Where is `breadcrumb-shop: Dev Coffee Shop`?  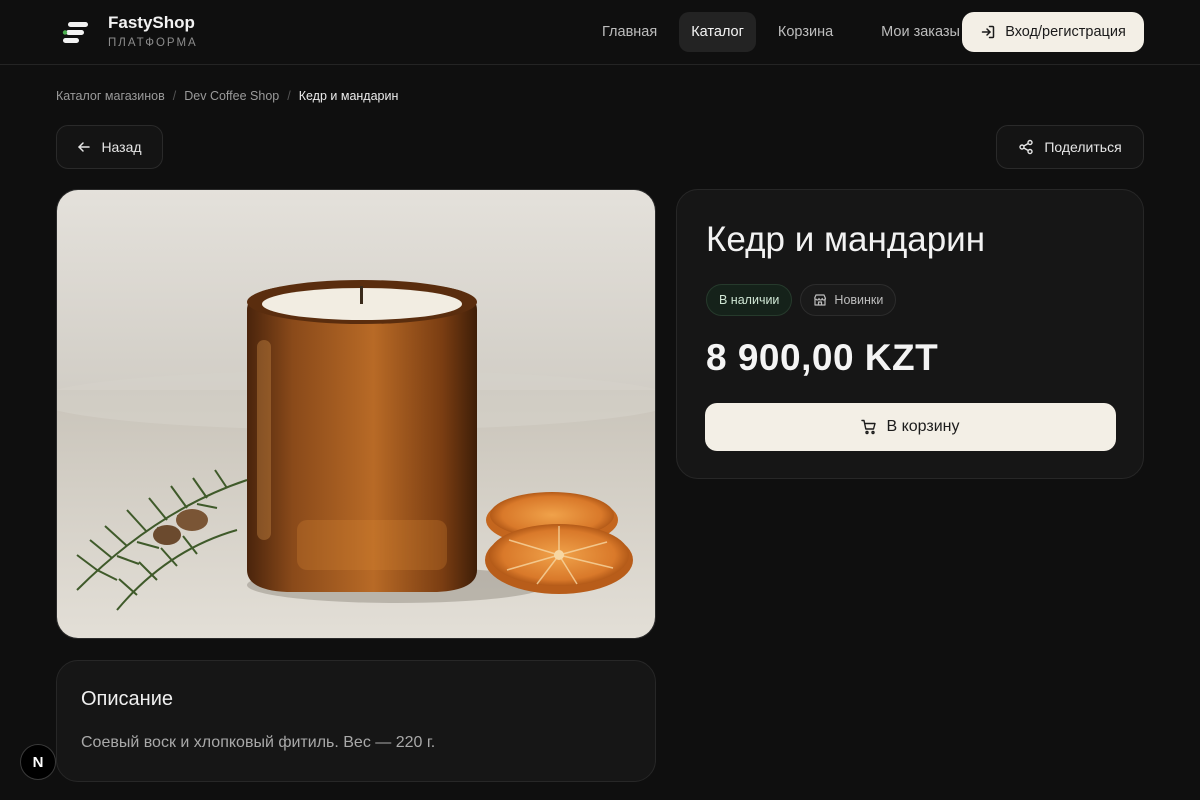
breadcrumb-shop: Dev Coffee Shop is located at coordinates (231, 96).